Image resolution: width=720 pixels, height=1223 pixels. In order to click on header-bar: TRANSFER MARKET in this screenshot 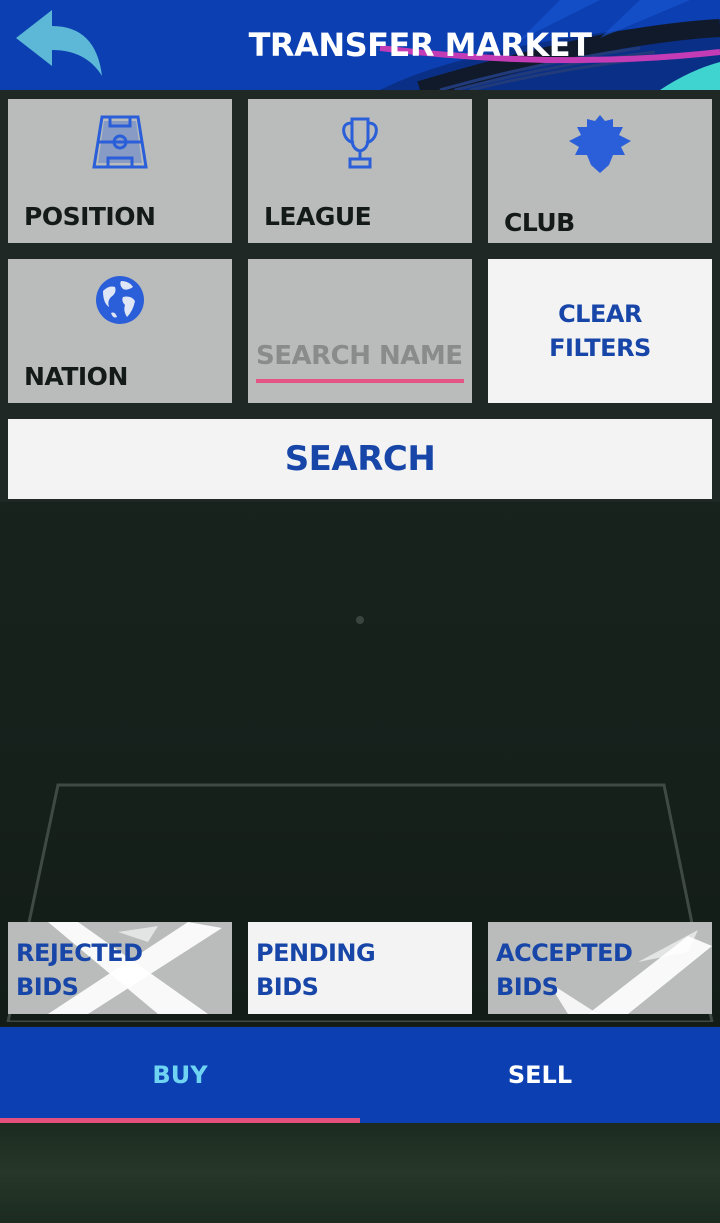, I will do `click(360, 45)`.